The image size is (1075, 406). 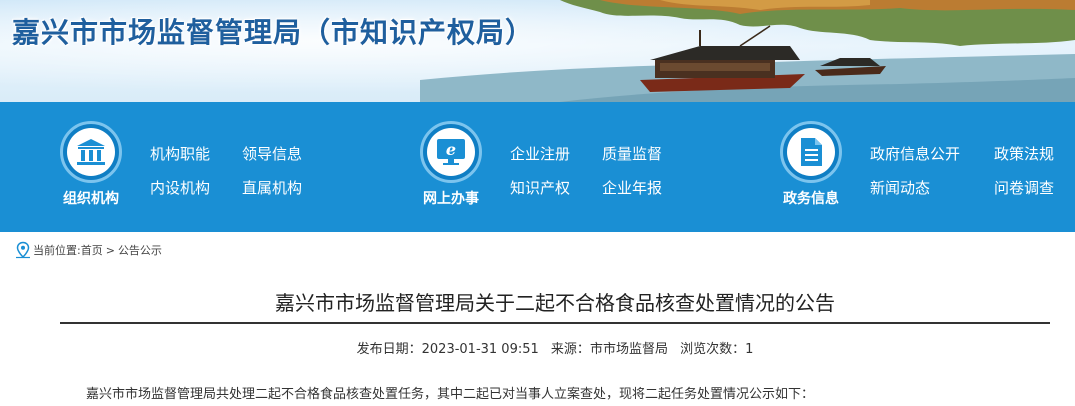 I want to click on meta-source-value: 市市场监督局, so click(x=628, y=349).